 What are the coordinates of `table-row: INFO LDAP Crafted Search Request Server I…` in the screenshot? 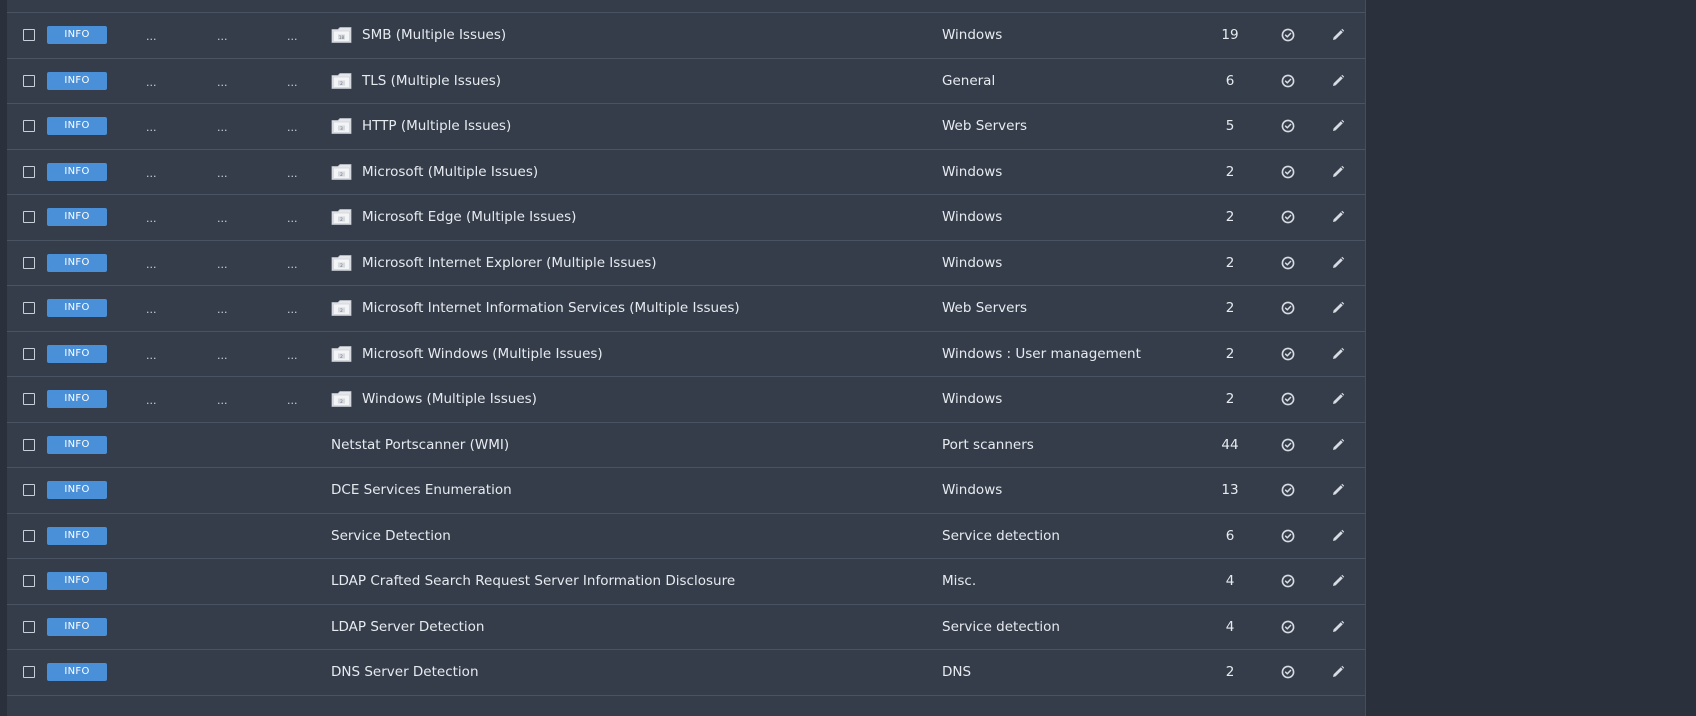 It's located at (686, 582).